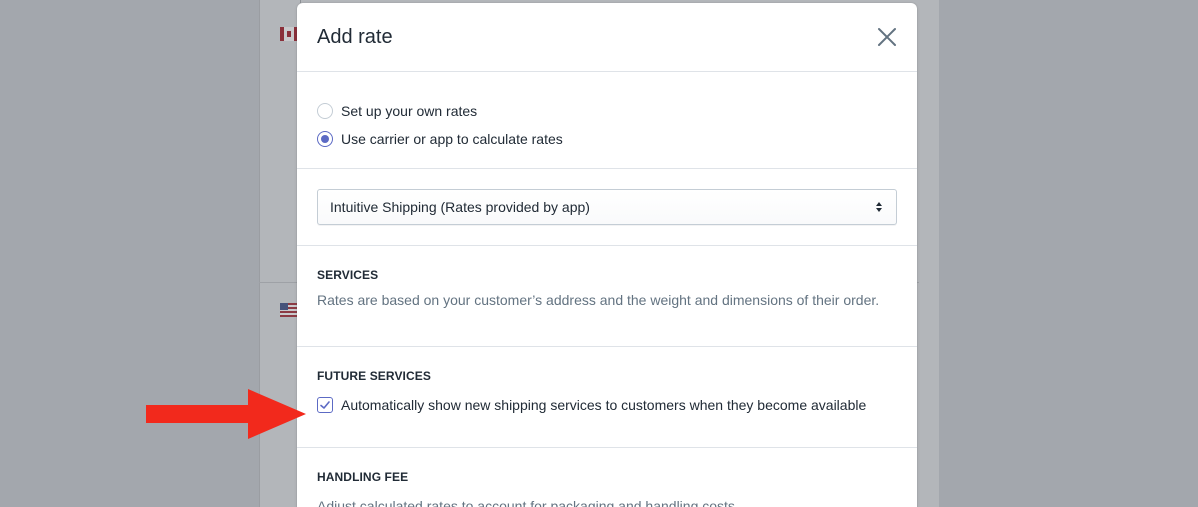 Image resolution: width=1198 pixels, height=507 pixels. Describe the element at coordinates (348, 275) in the screenshot. I see `services-heading: SERVICES` at that location.